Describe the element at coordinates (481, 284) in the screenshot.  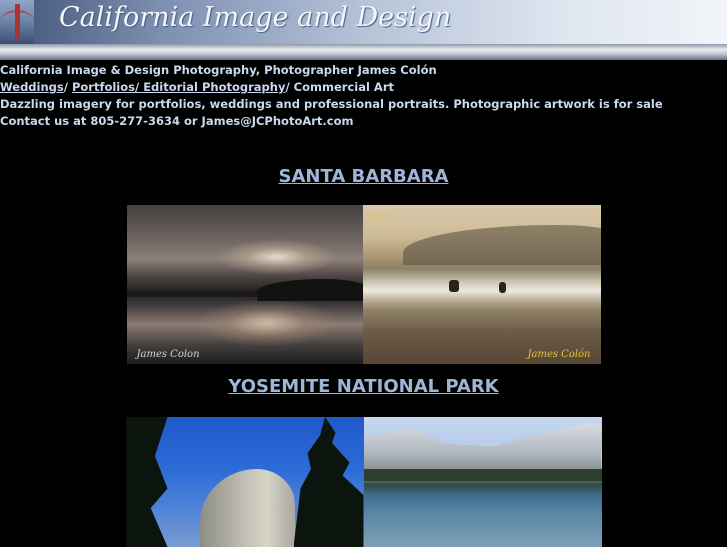
I see `beach-horses-photo: JC James Colón` at that location.